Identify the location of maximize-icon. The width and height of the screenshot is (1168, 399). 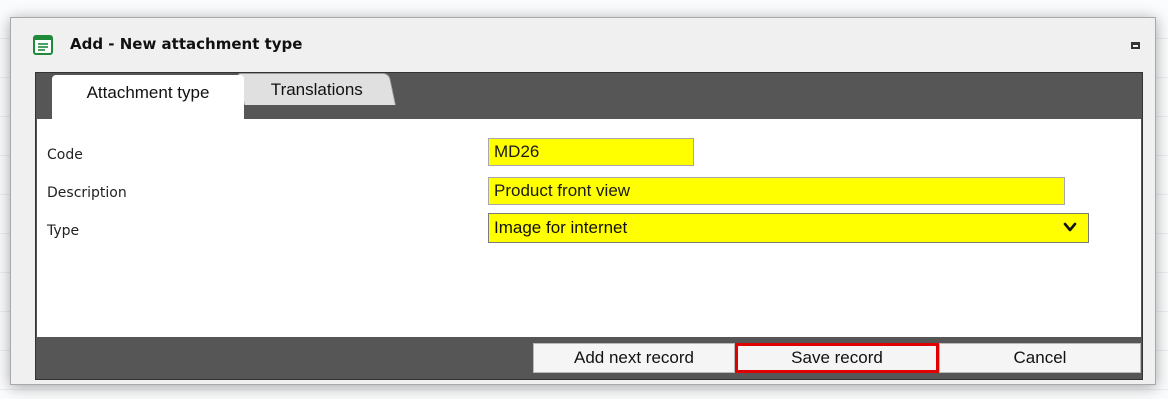
(1135, 45).